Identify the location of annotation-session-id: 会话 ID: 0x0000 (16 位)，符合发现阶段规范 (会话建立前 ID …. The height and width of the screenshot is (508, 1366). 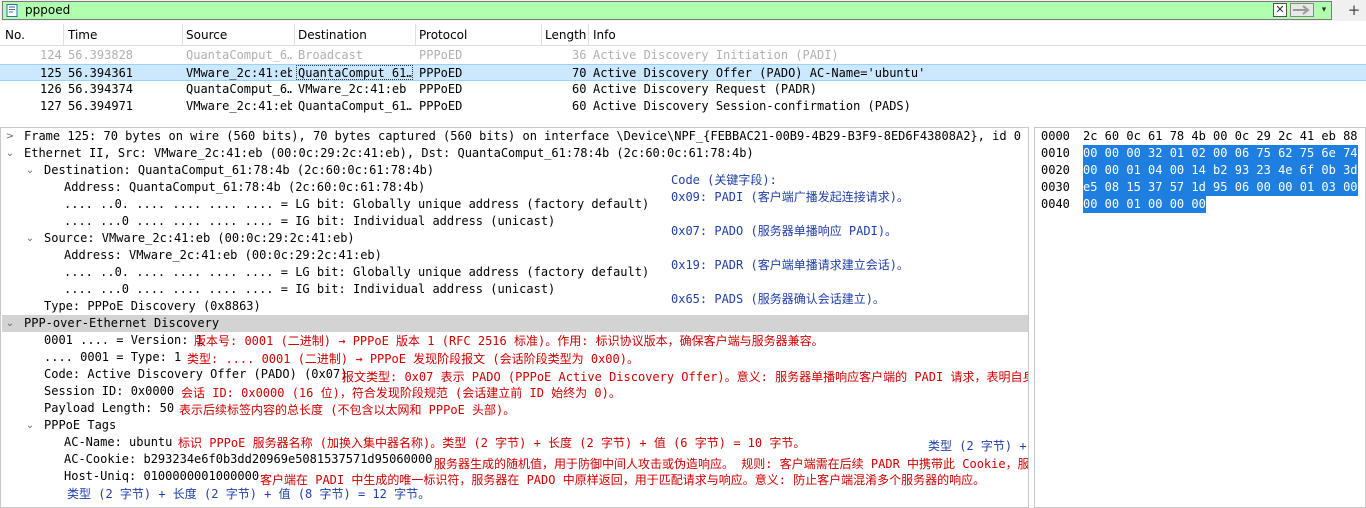
(401, 393).